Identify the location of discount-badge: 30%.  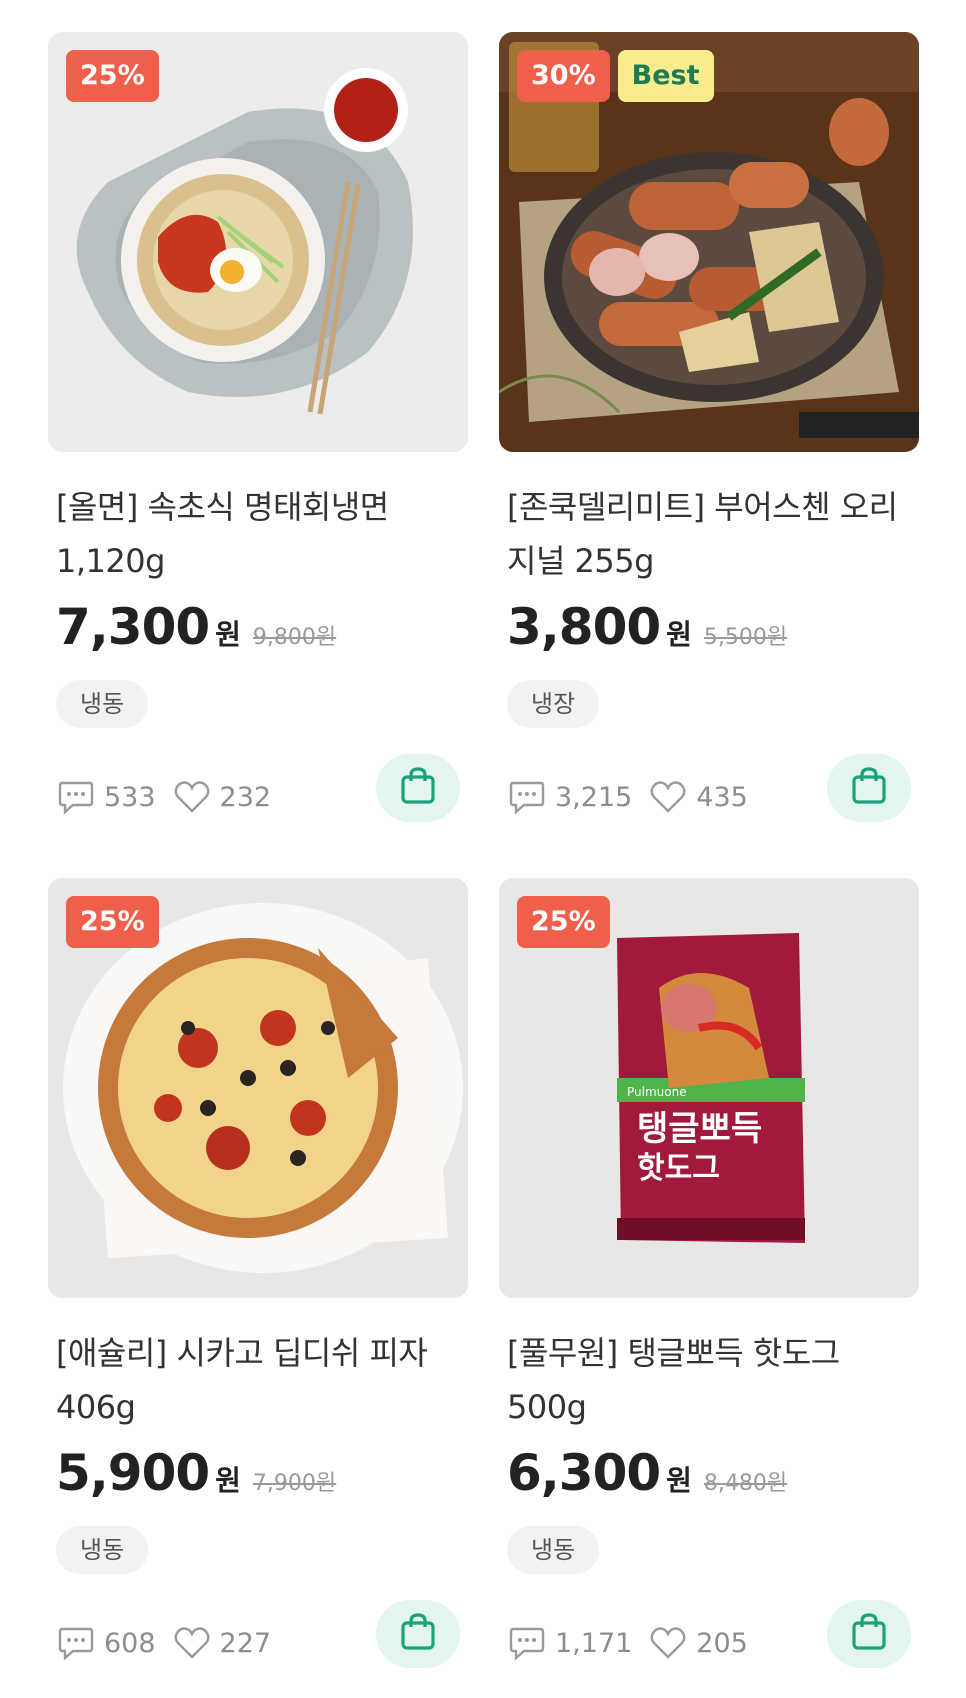
(563, 76).